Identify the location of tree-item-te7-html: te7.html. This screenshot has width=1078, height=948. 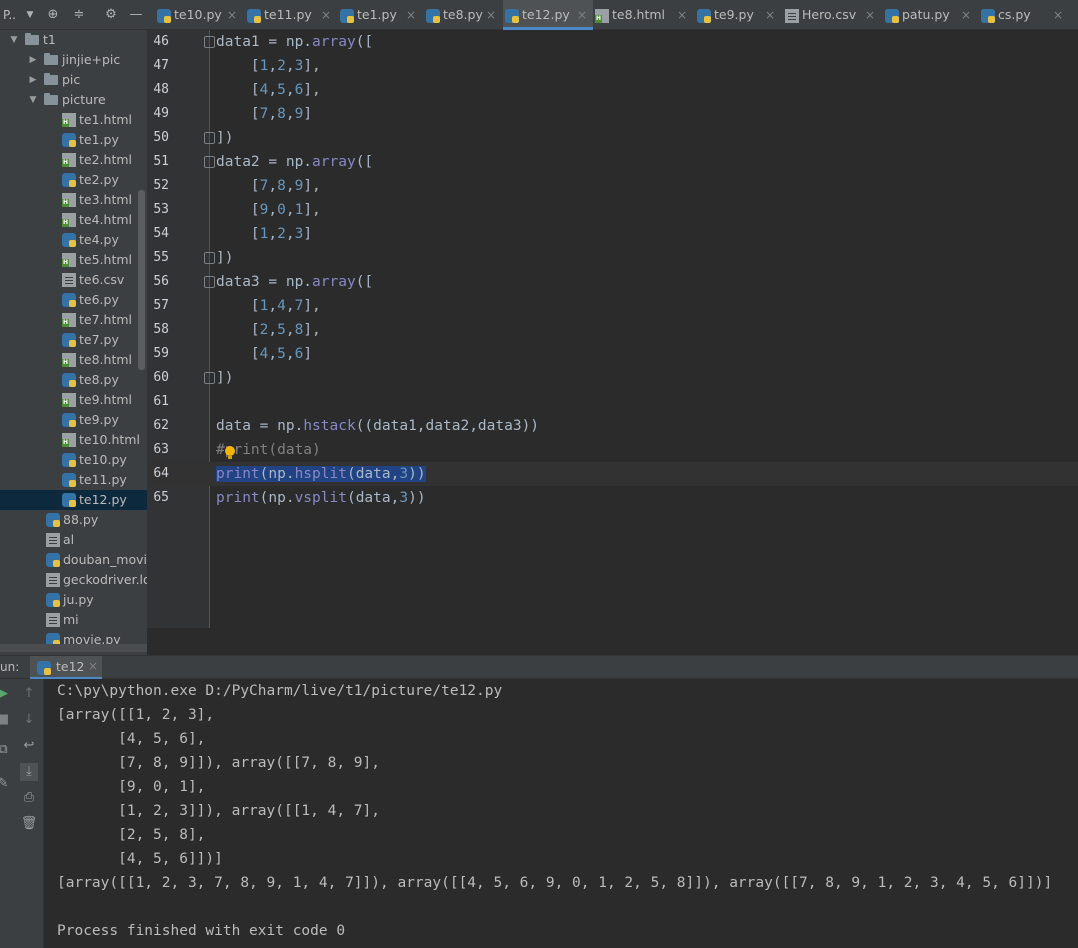
(73, 320).